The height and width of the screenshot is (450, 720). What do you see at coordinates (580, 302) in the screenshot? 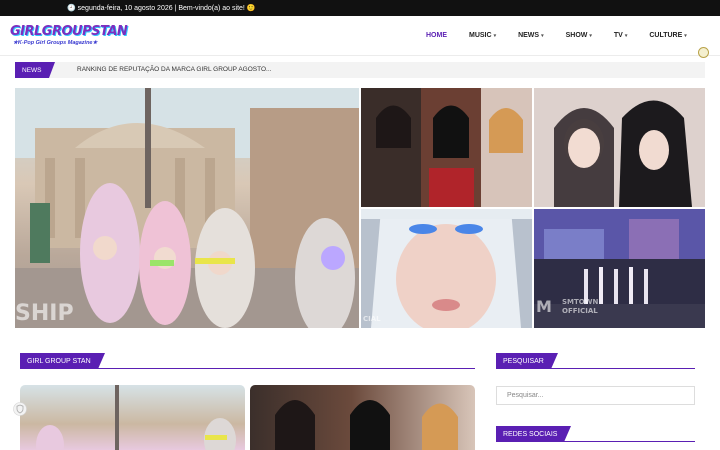
I see `tile5-watermark-top: SMTOWN` at bounding box center [580, 302].